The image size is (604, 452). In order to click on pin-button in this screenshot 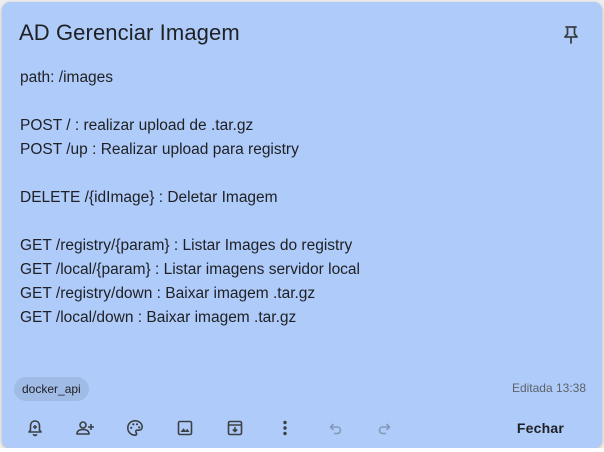, I will do `click(571, 35)`.